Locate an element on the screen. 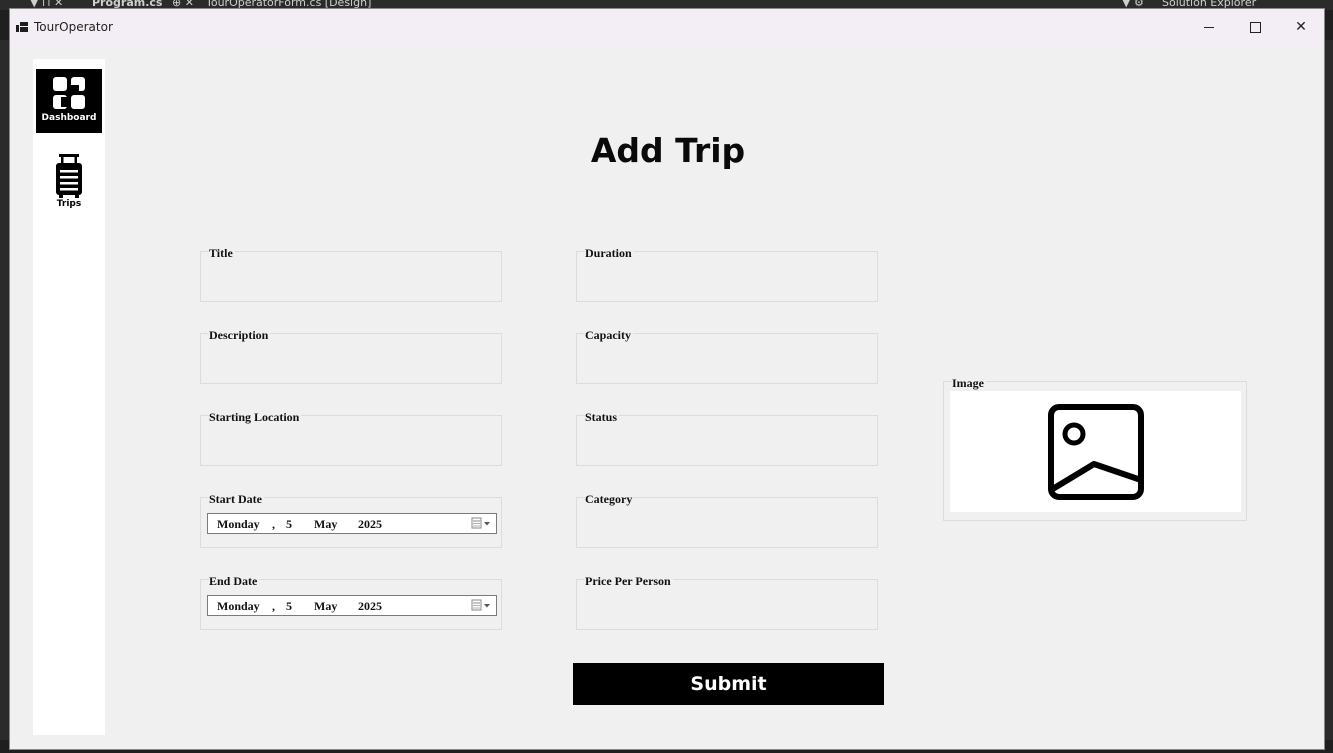  minimize-icon is located at coordinates (1209, 27).